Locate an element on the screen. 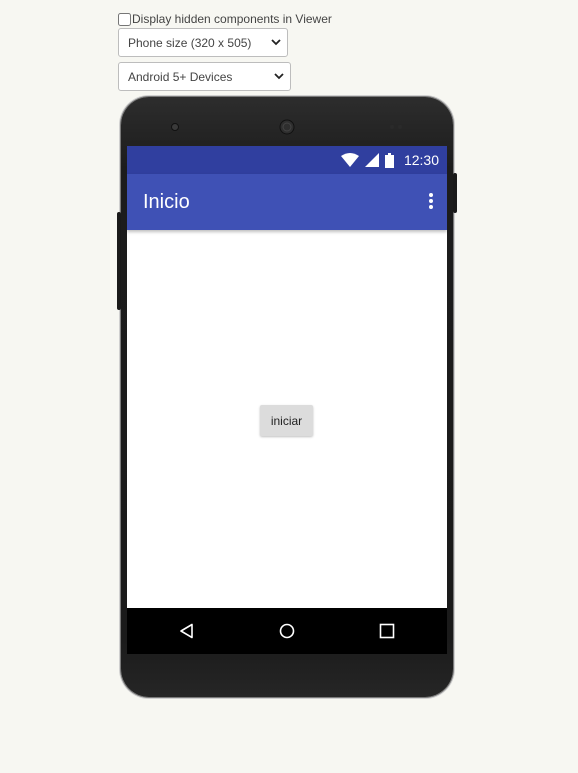 The height and width of the screenshot is (773, 578). viewer-controls: Display hidden components in Viewer is located at coordinates (268, 19).